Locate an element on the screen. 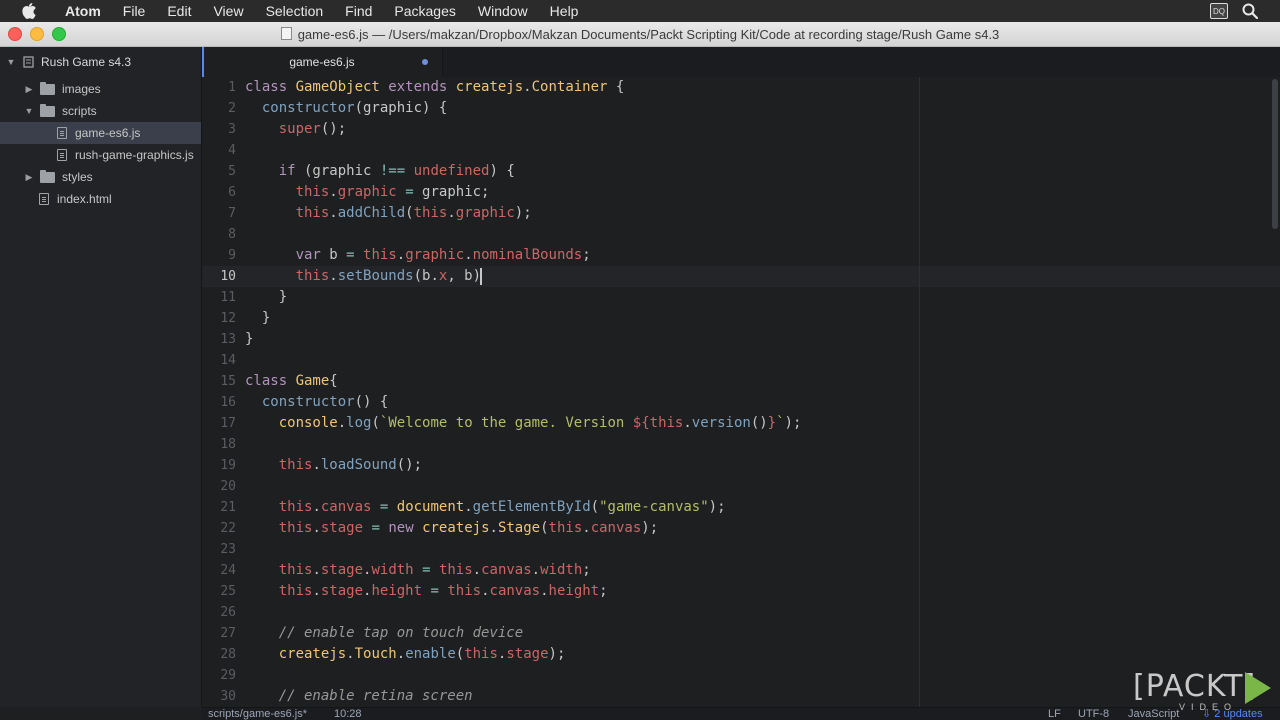 The image size is (1280, 720). modified-indicator-icon is located at coordinates (425, 62).